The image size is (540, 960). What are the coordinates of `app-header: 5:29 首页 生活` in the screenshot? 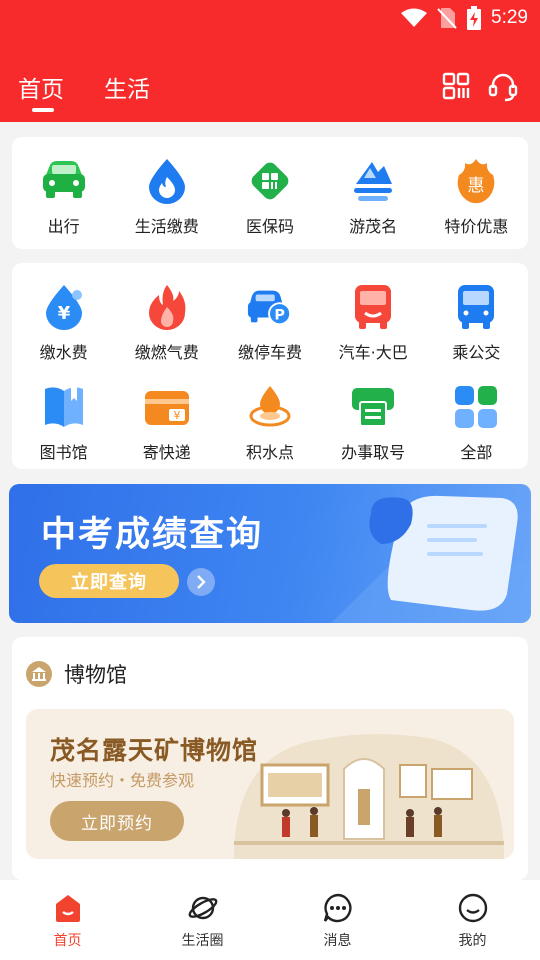 It's located at (270, 61).